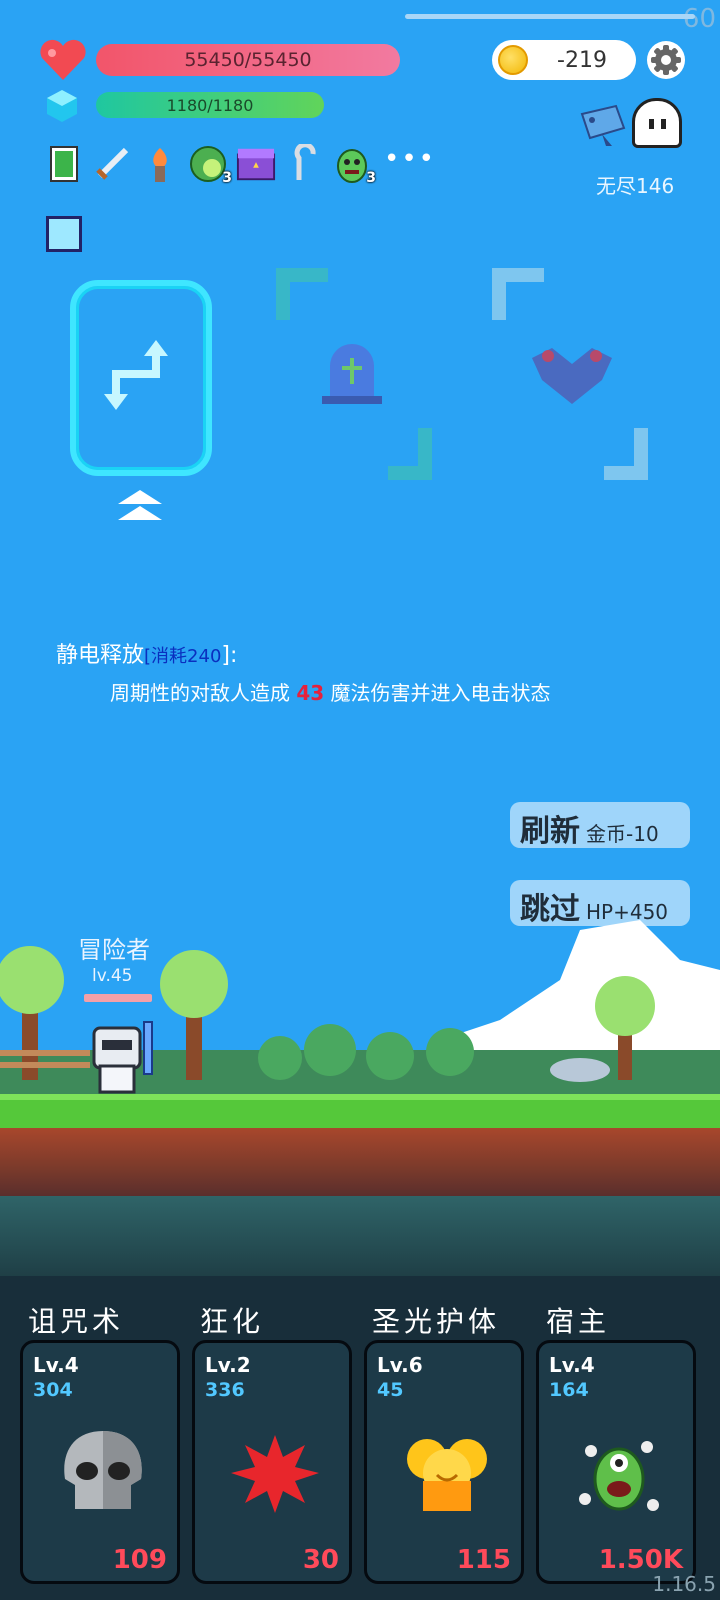 Image resolution: width=720 pixels, height=1600 pixels. I want to click on water, so click(360, 1236).